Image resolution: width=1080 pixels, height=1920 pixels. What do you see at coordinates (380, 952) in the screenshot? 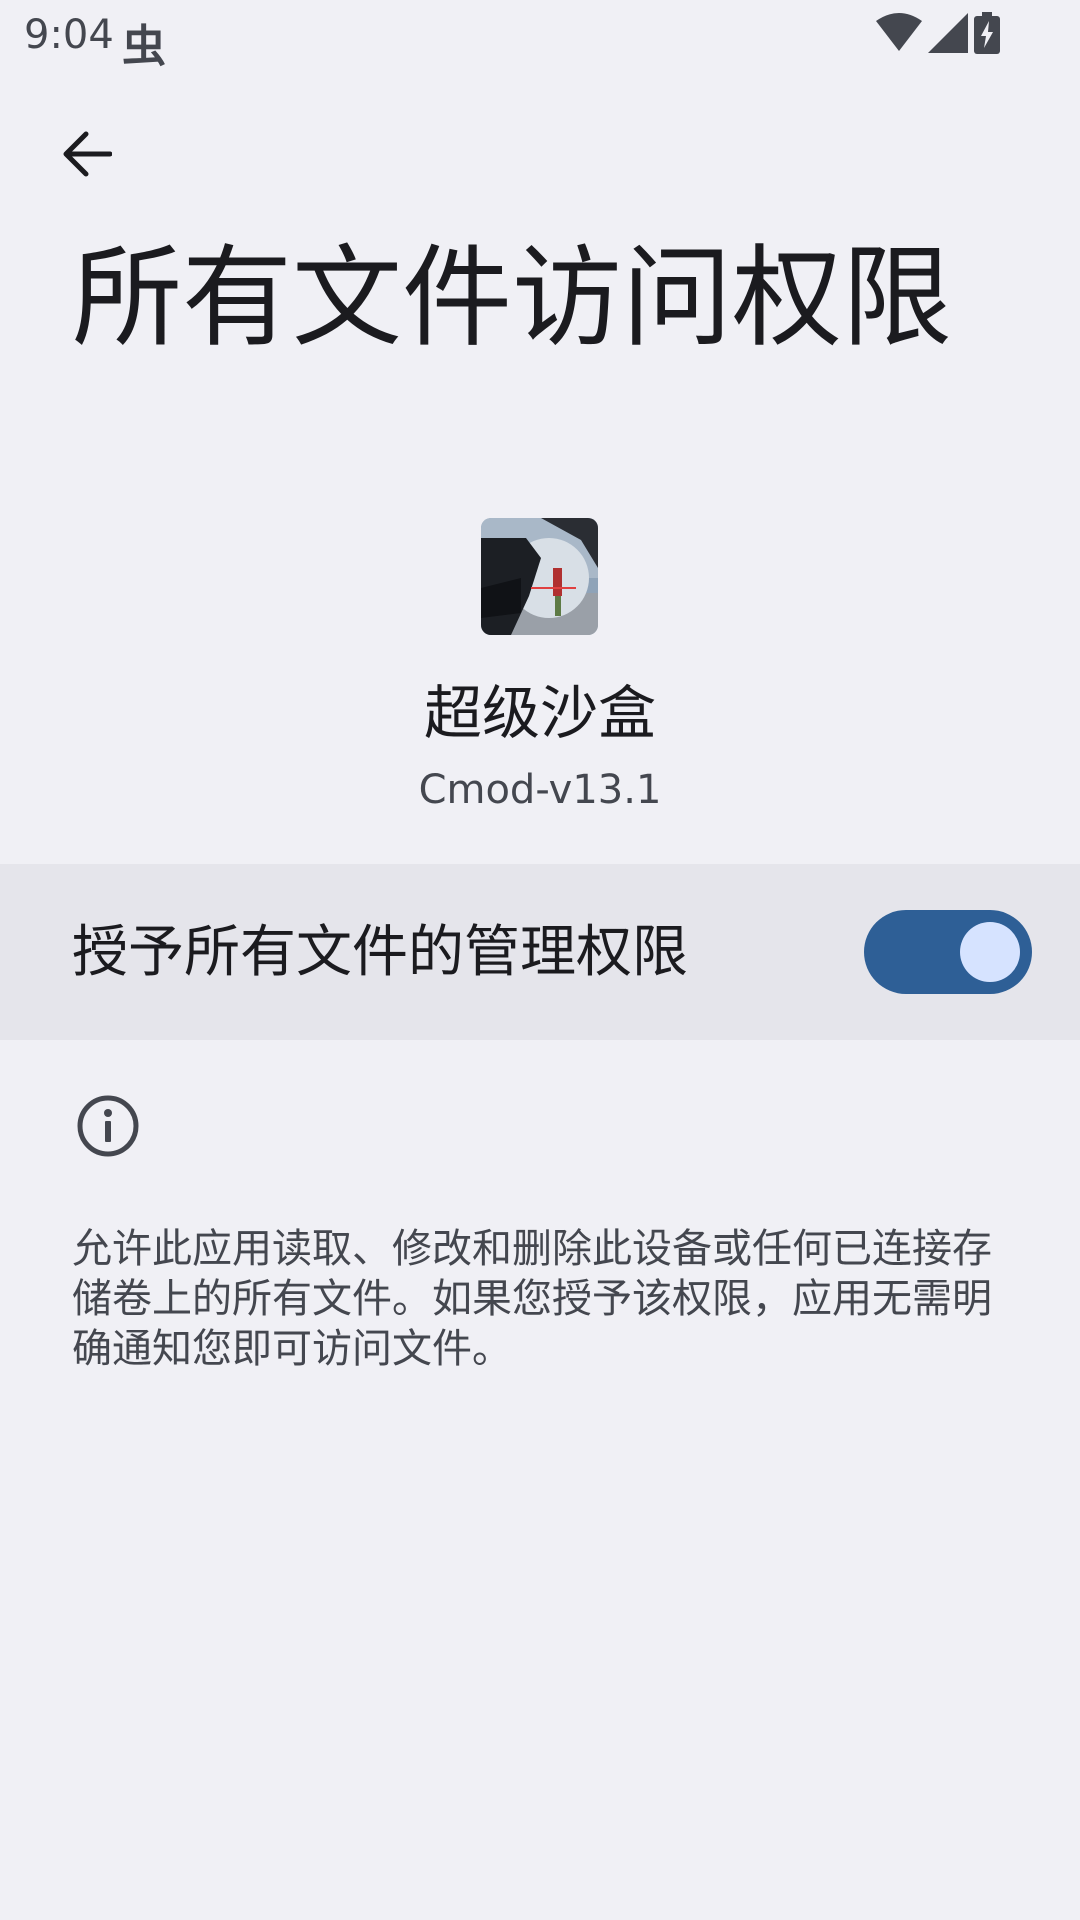
I see `permission-label: 授予所有文件的管理权限` at bounding box center [380, 952].